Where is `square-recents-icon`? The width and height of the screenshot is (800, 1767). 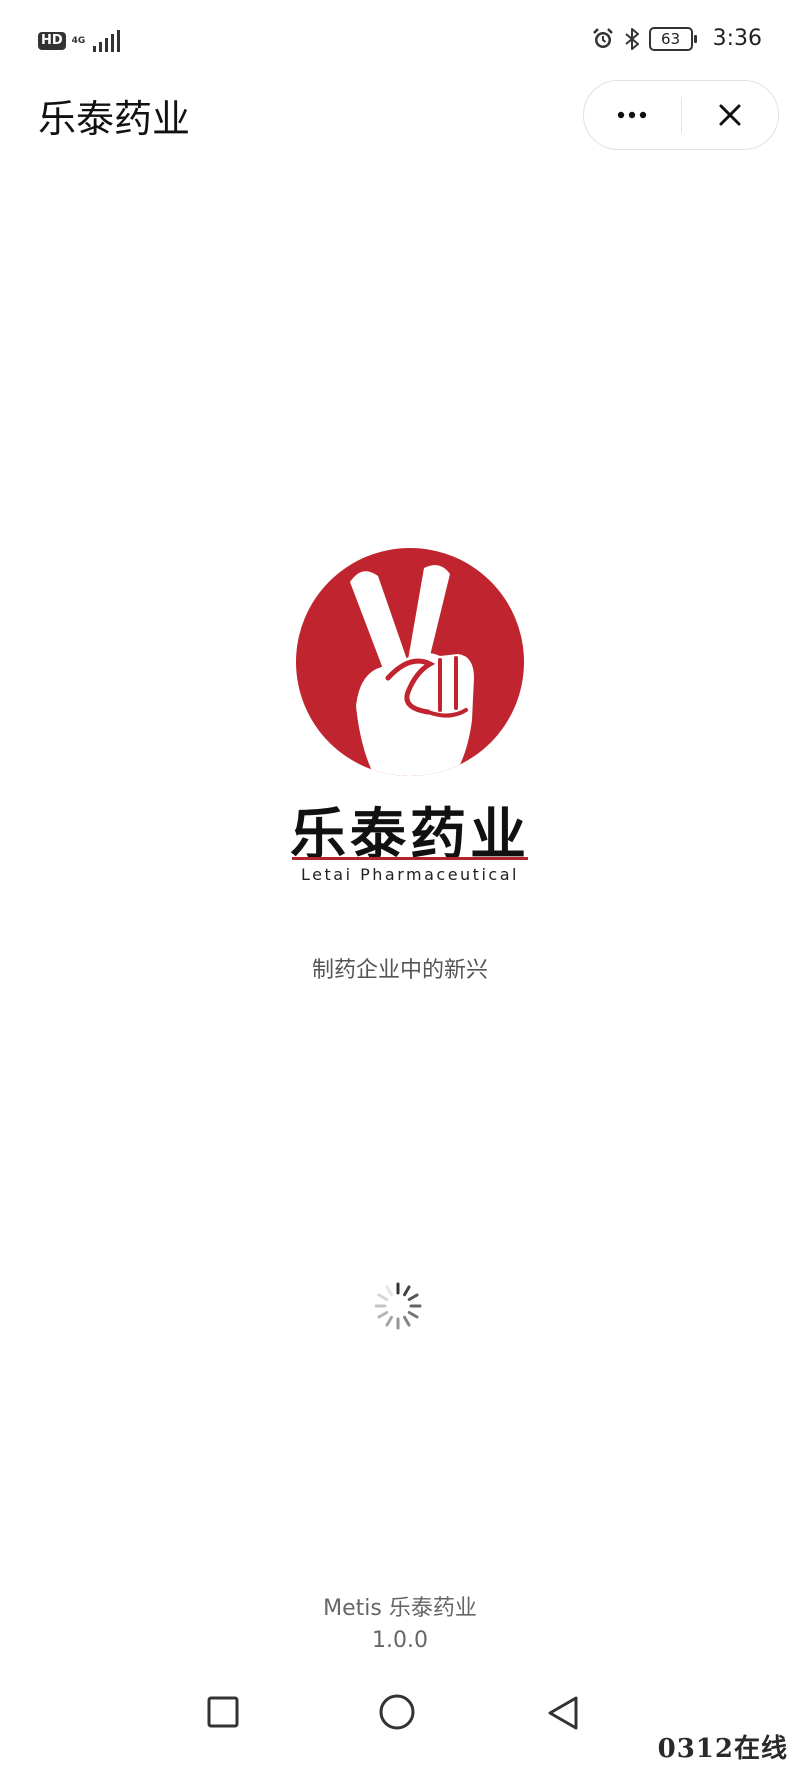
square-recents-icon is located at coordinates (223, 1712).